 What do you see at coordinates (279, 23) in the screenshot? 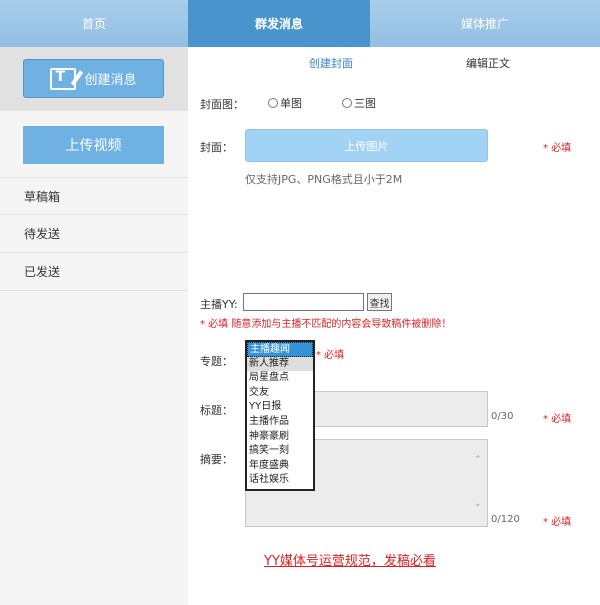
I see `tab-mass-message: 群发消息` at bounding box center [279, 23].